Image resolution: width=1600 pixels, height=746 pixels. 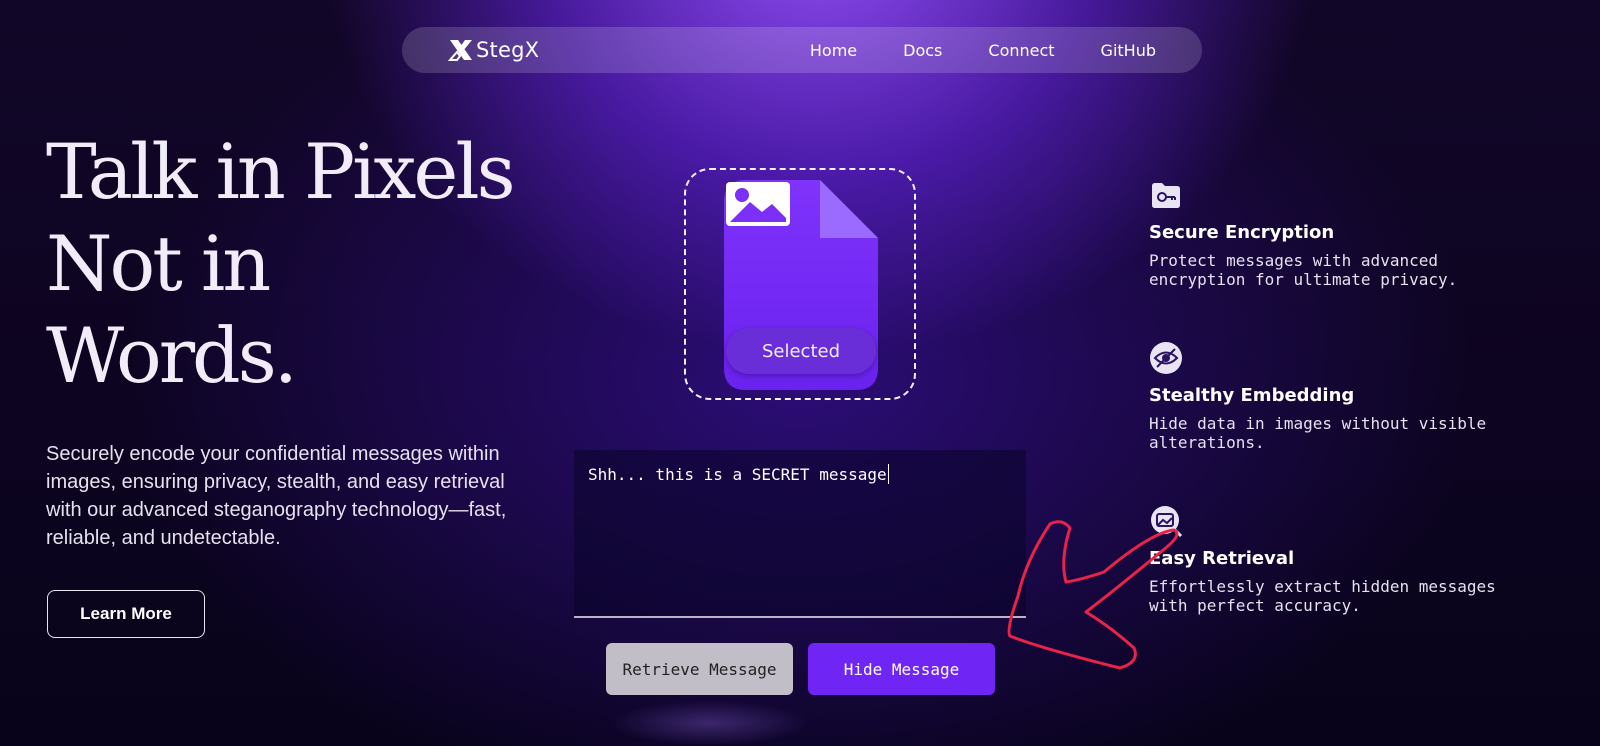 I want to click on feature-title: Secure Encryption, so click(x=1242, y=232).